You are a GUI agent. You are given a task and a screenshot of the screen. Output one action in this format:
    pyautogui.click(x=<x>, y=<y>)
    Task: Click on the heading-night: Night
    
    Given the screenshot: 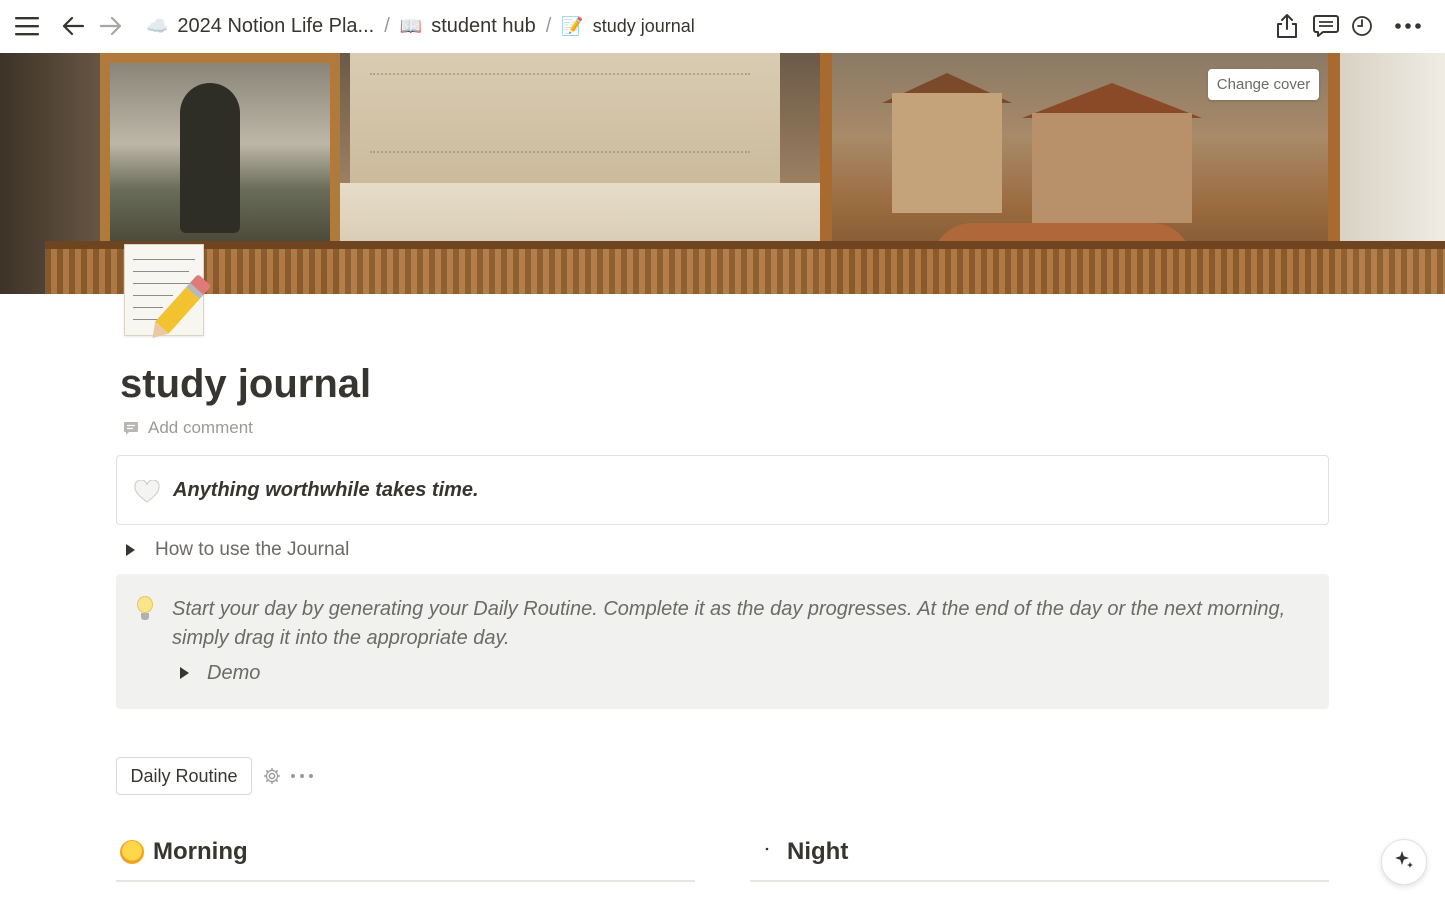 What is the action you would take?
    pyautogui.click(x=802, y=852)
    